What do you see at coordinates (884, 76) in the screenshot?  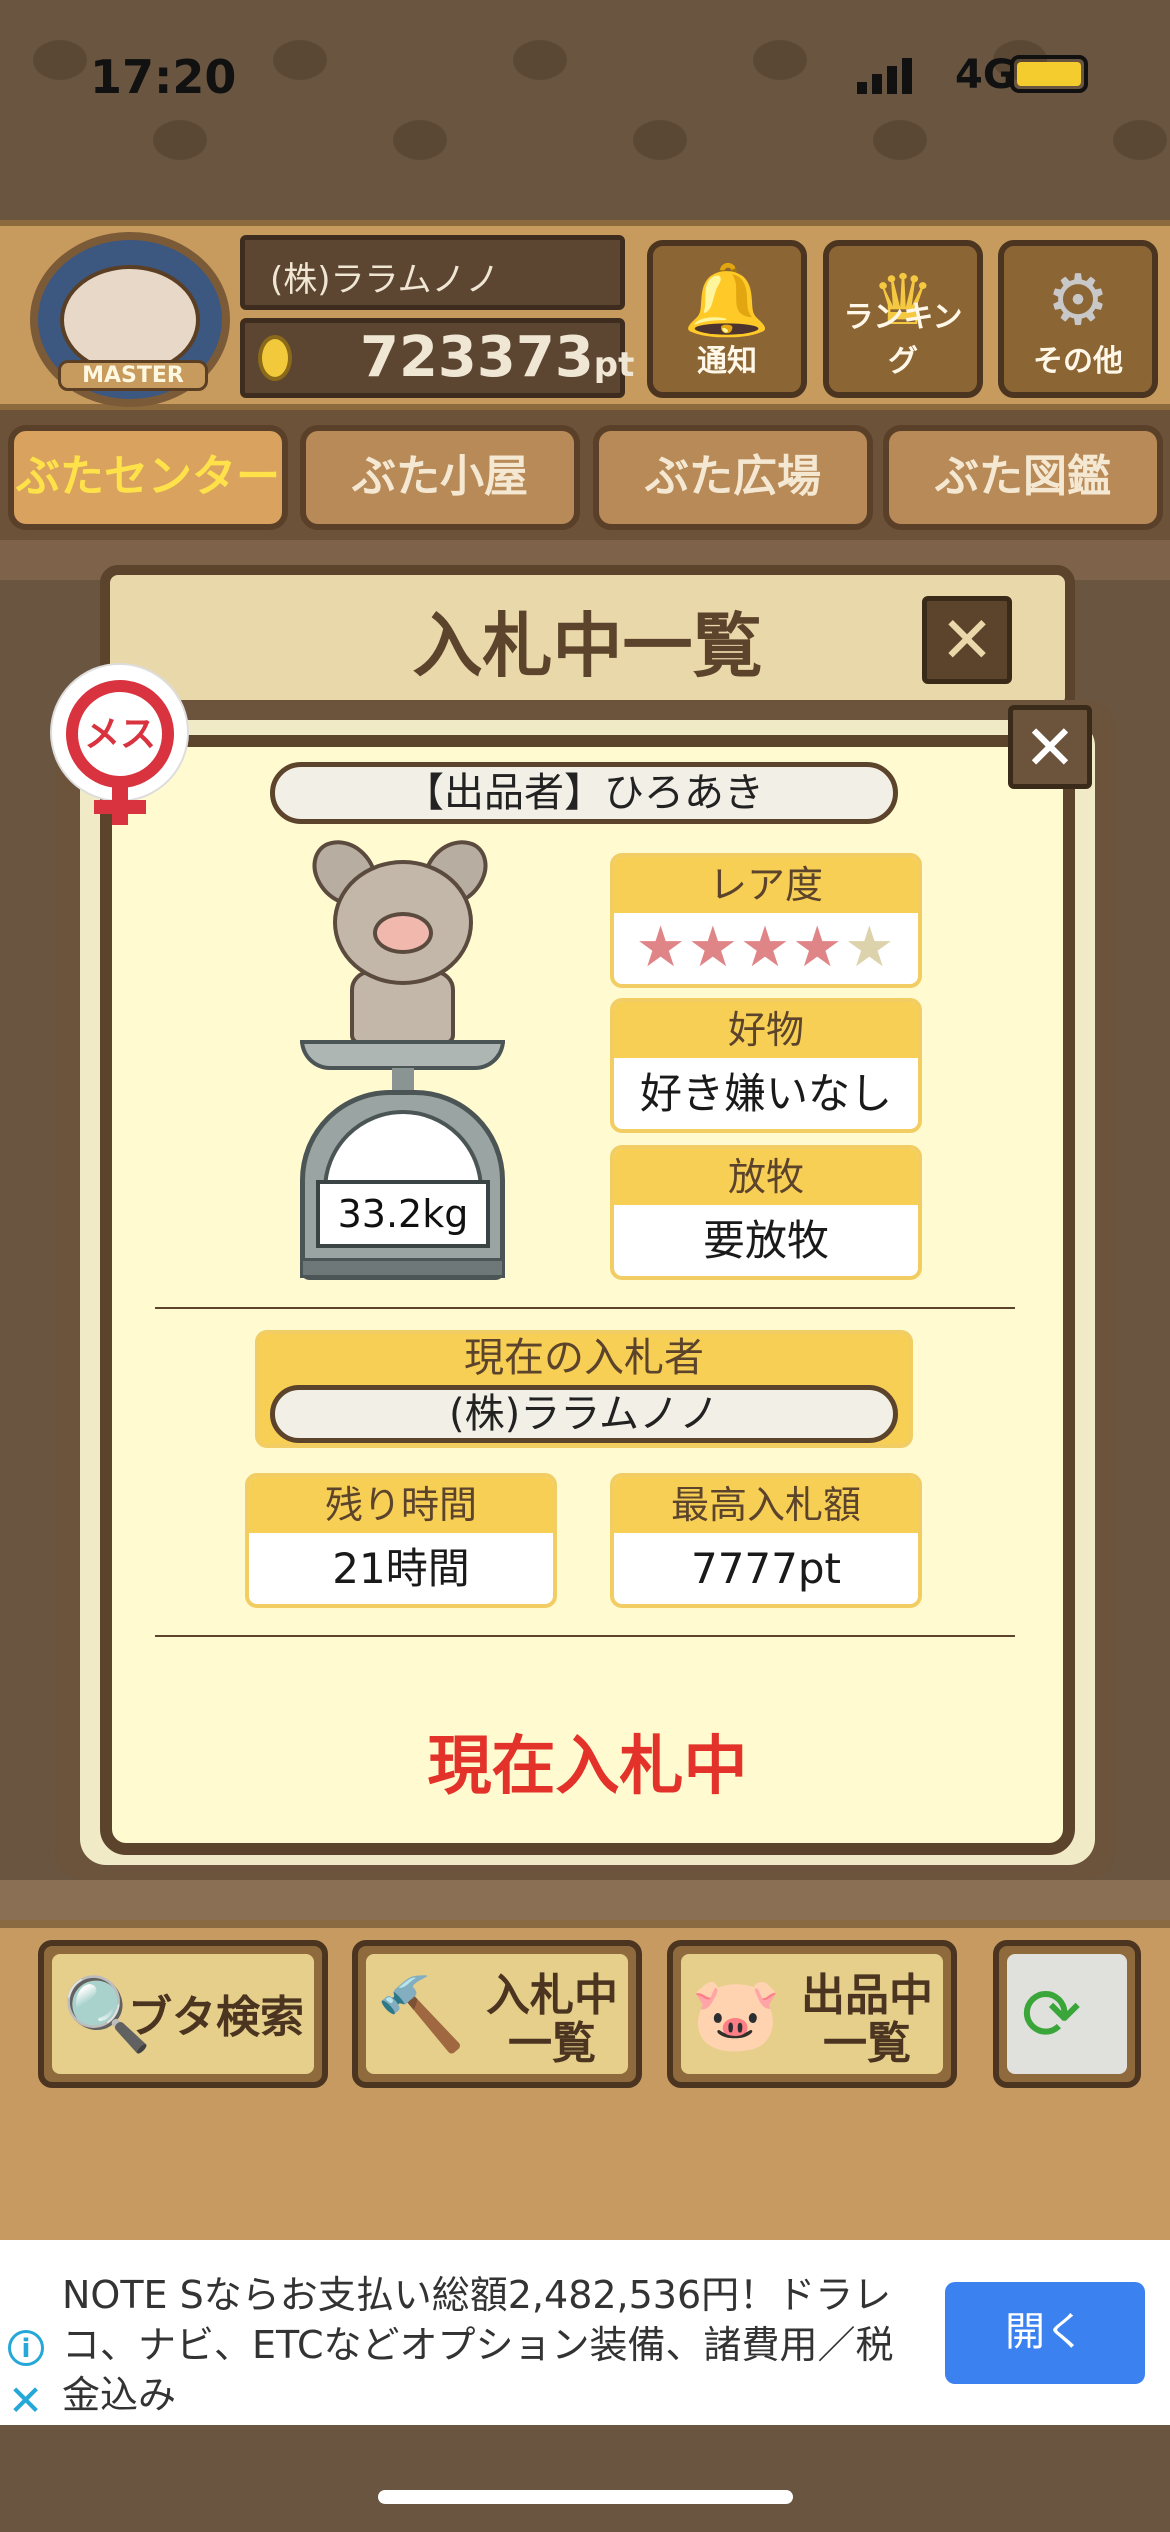 I see `signal-icon` at bounding box center [884, 76].